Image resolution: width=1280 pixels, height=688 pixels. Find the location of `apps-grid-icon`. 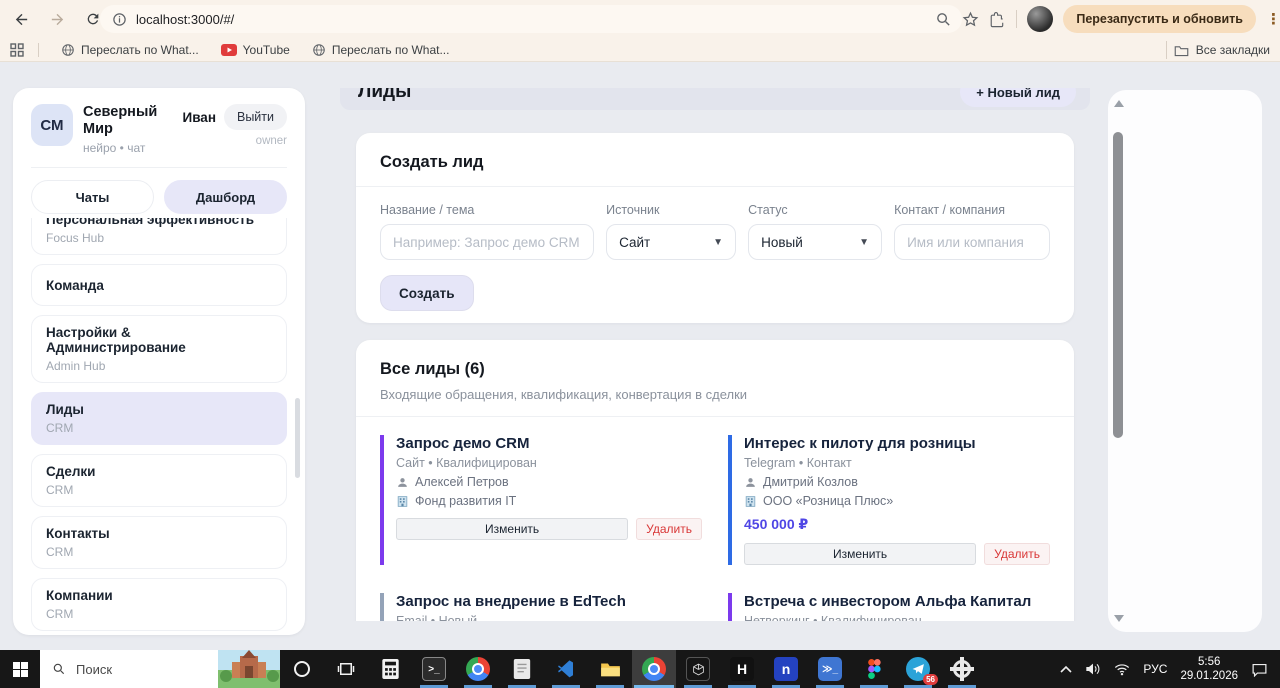

apps-grid-icon is located at coordinates (17, 49).